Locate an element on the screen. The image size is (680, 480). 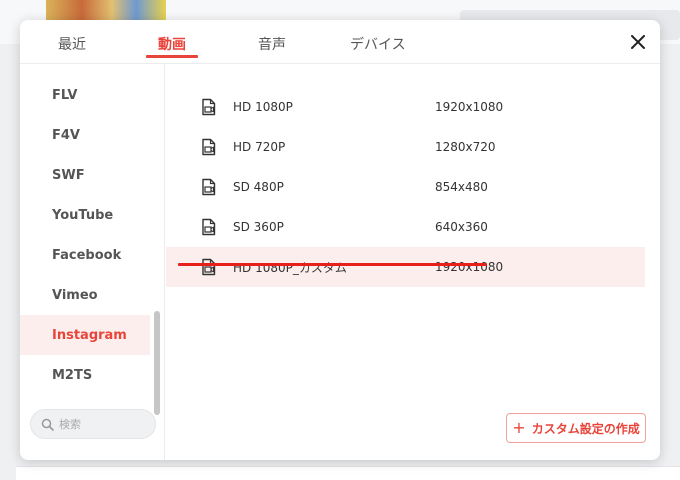
preset-row: HD 1080P 1920x1080 is located at coordinates (405, 107).